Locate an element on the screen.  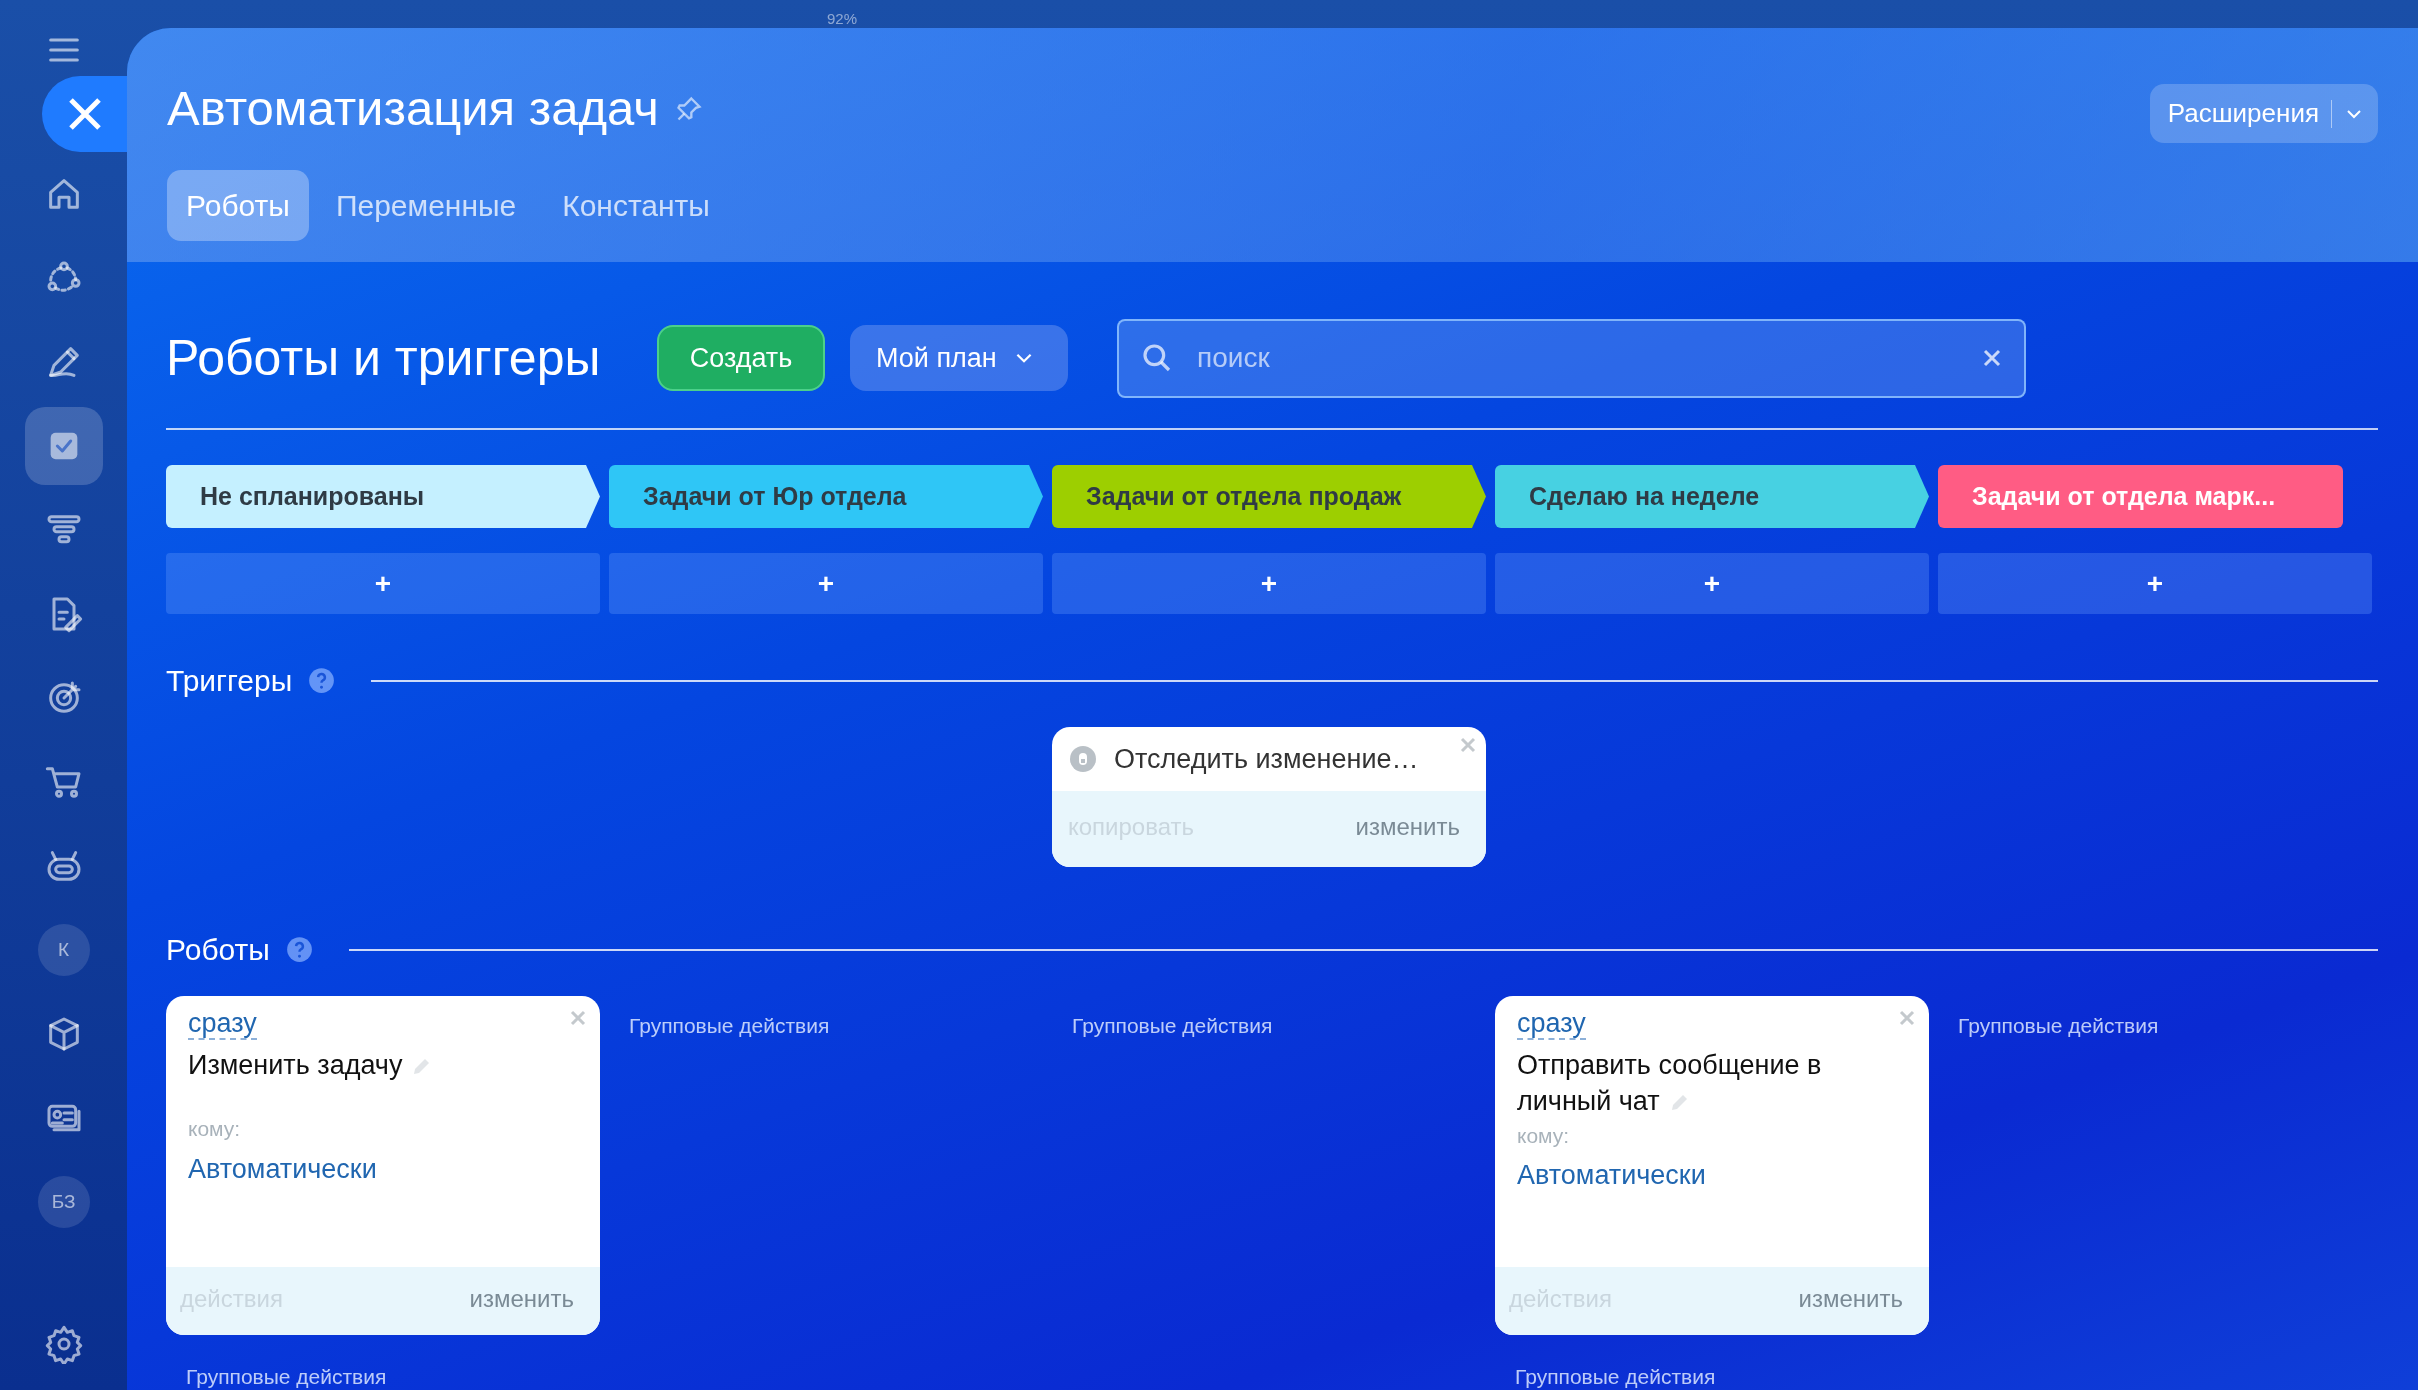
search-input: поиск is located at coordinates (1588, 358).